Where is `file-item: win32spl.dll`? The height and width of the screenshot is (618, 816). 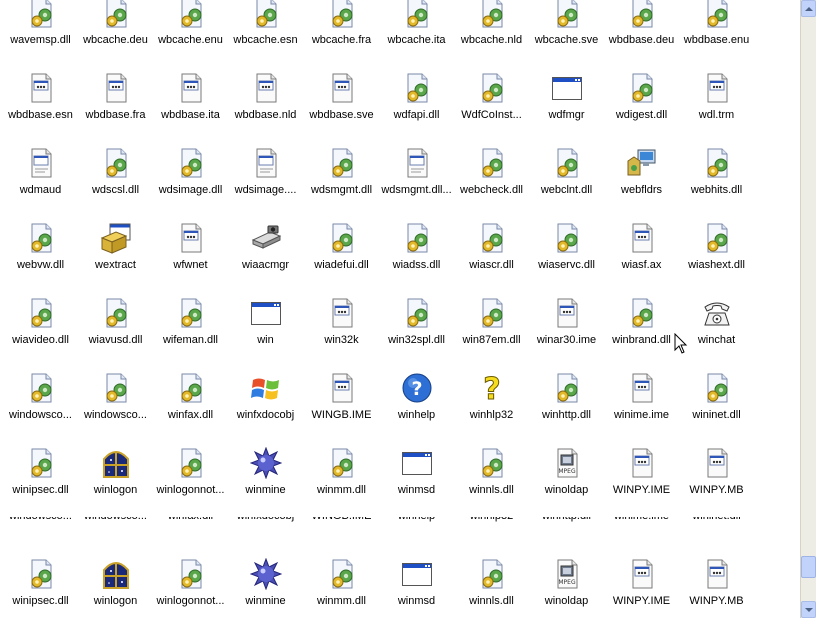 file-item: win32spl.dll is located at coordinates (416, 322).